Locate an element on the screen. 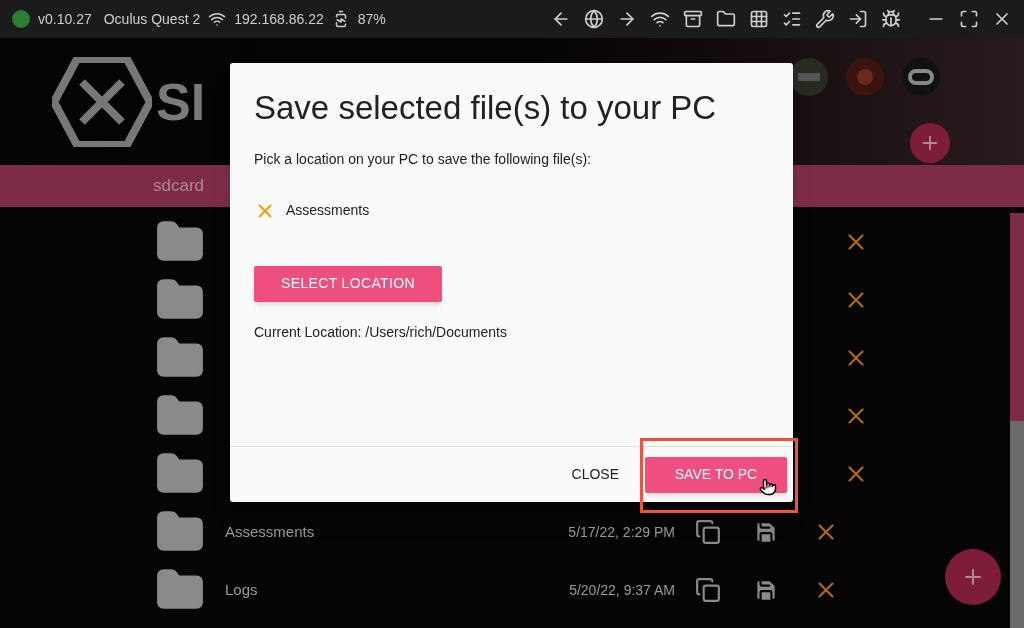  maximize-icon is located at coordinates (969, 19).